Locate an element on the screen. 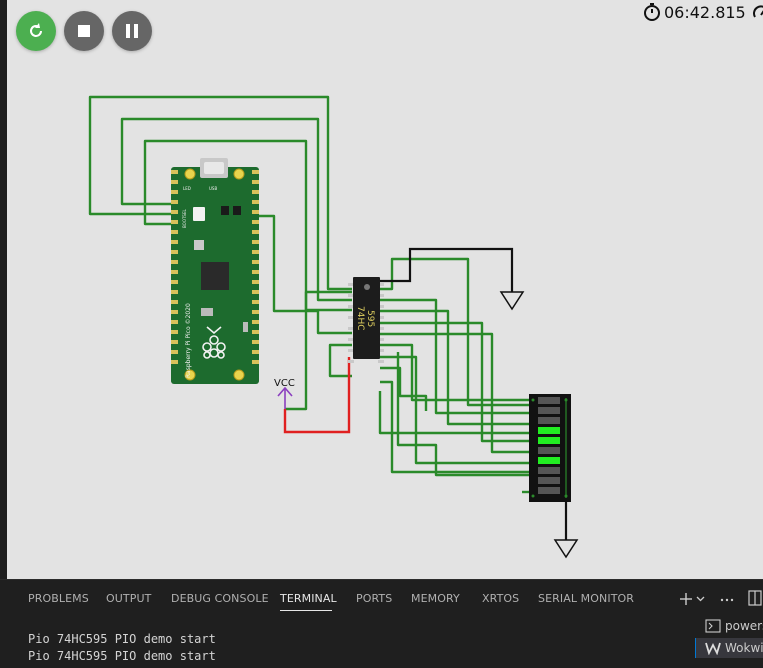 This screenshot has height=668, width=763. wire-r8 is located at coordinates (404, 388).